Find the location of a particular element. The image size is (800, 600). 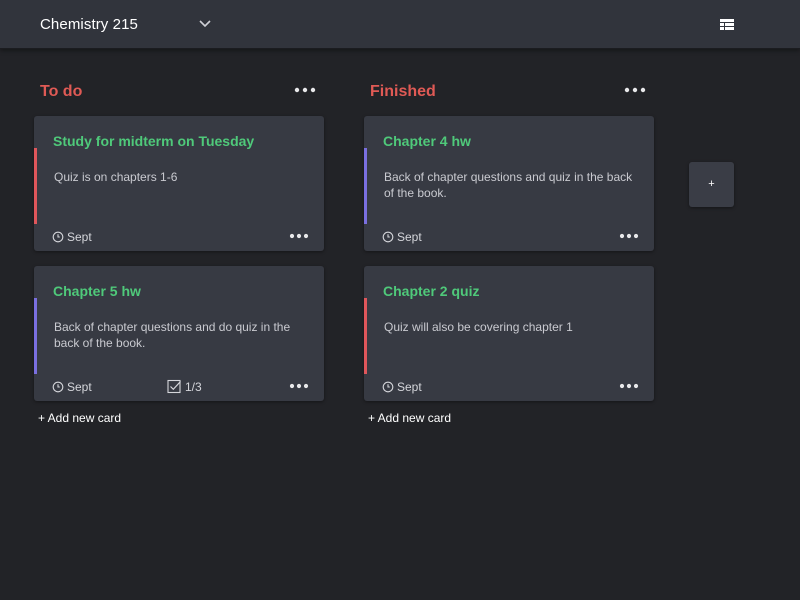

card-title: Chapter 4 hw is located at coordinates (427, 141).